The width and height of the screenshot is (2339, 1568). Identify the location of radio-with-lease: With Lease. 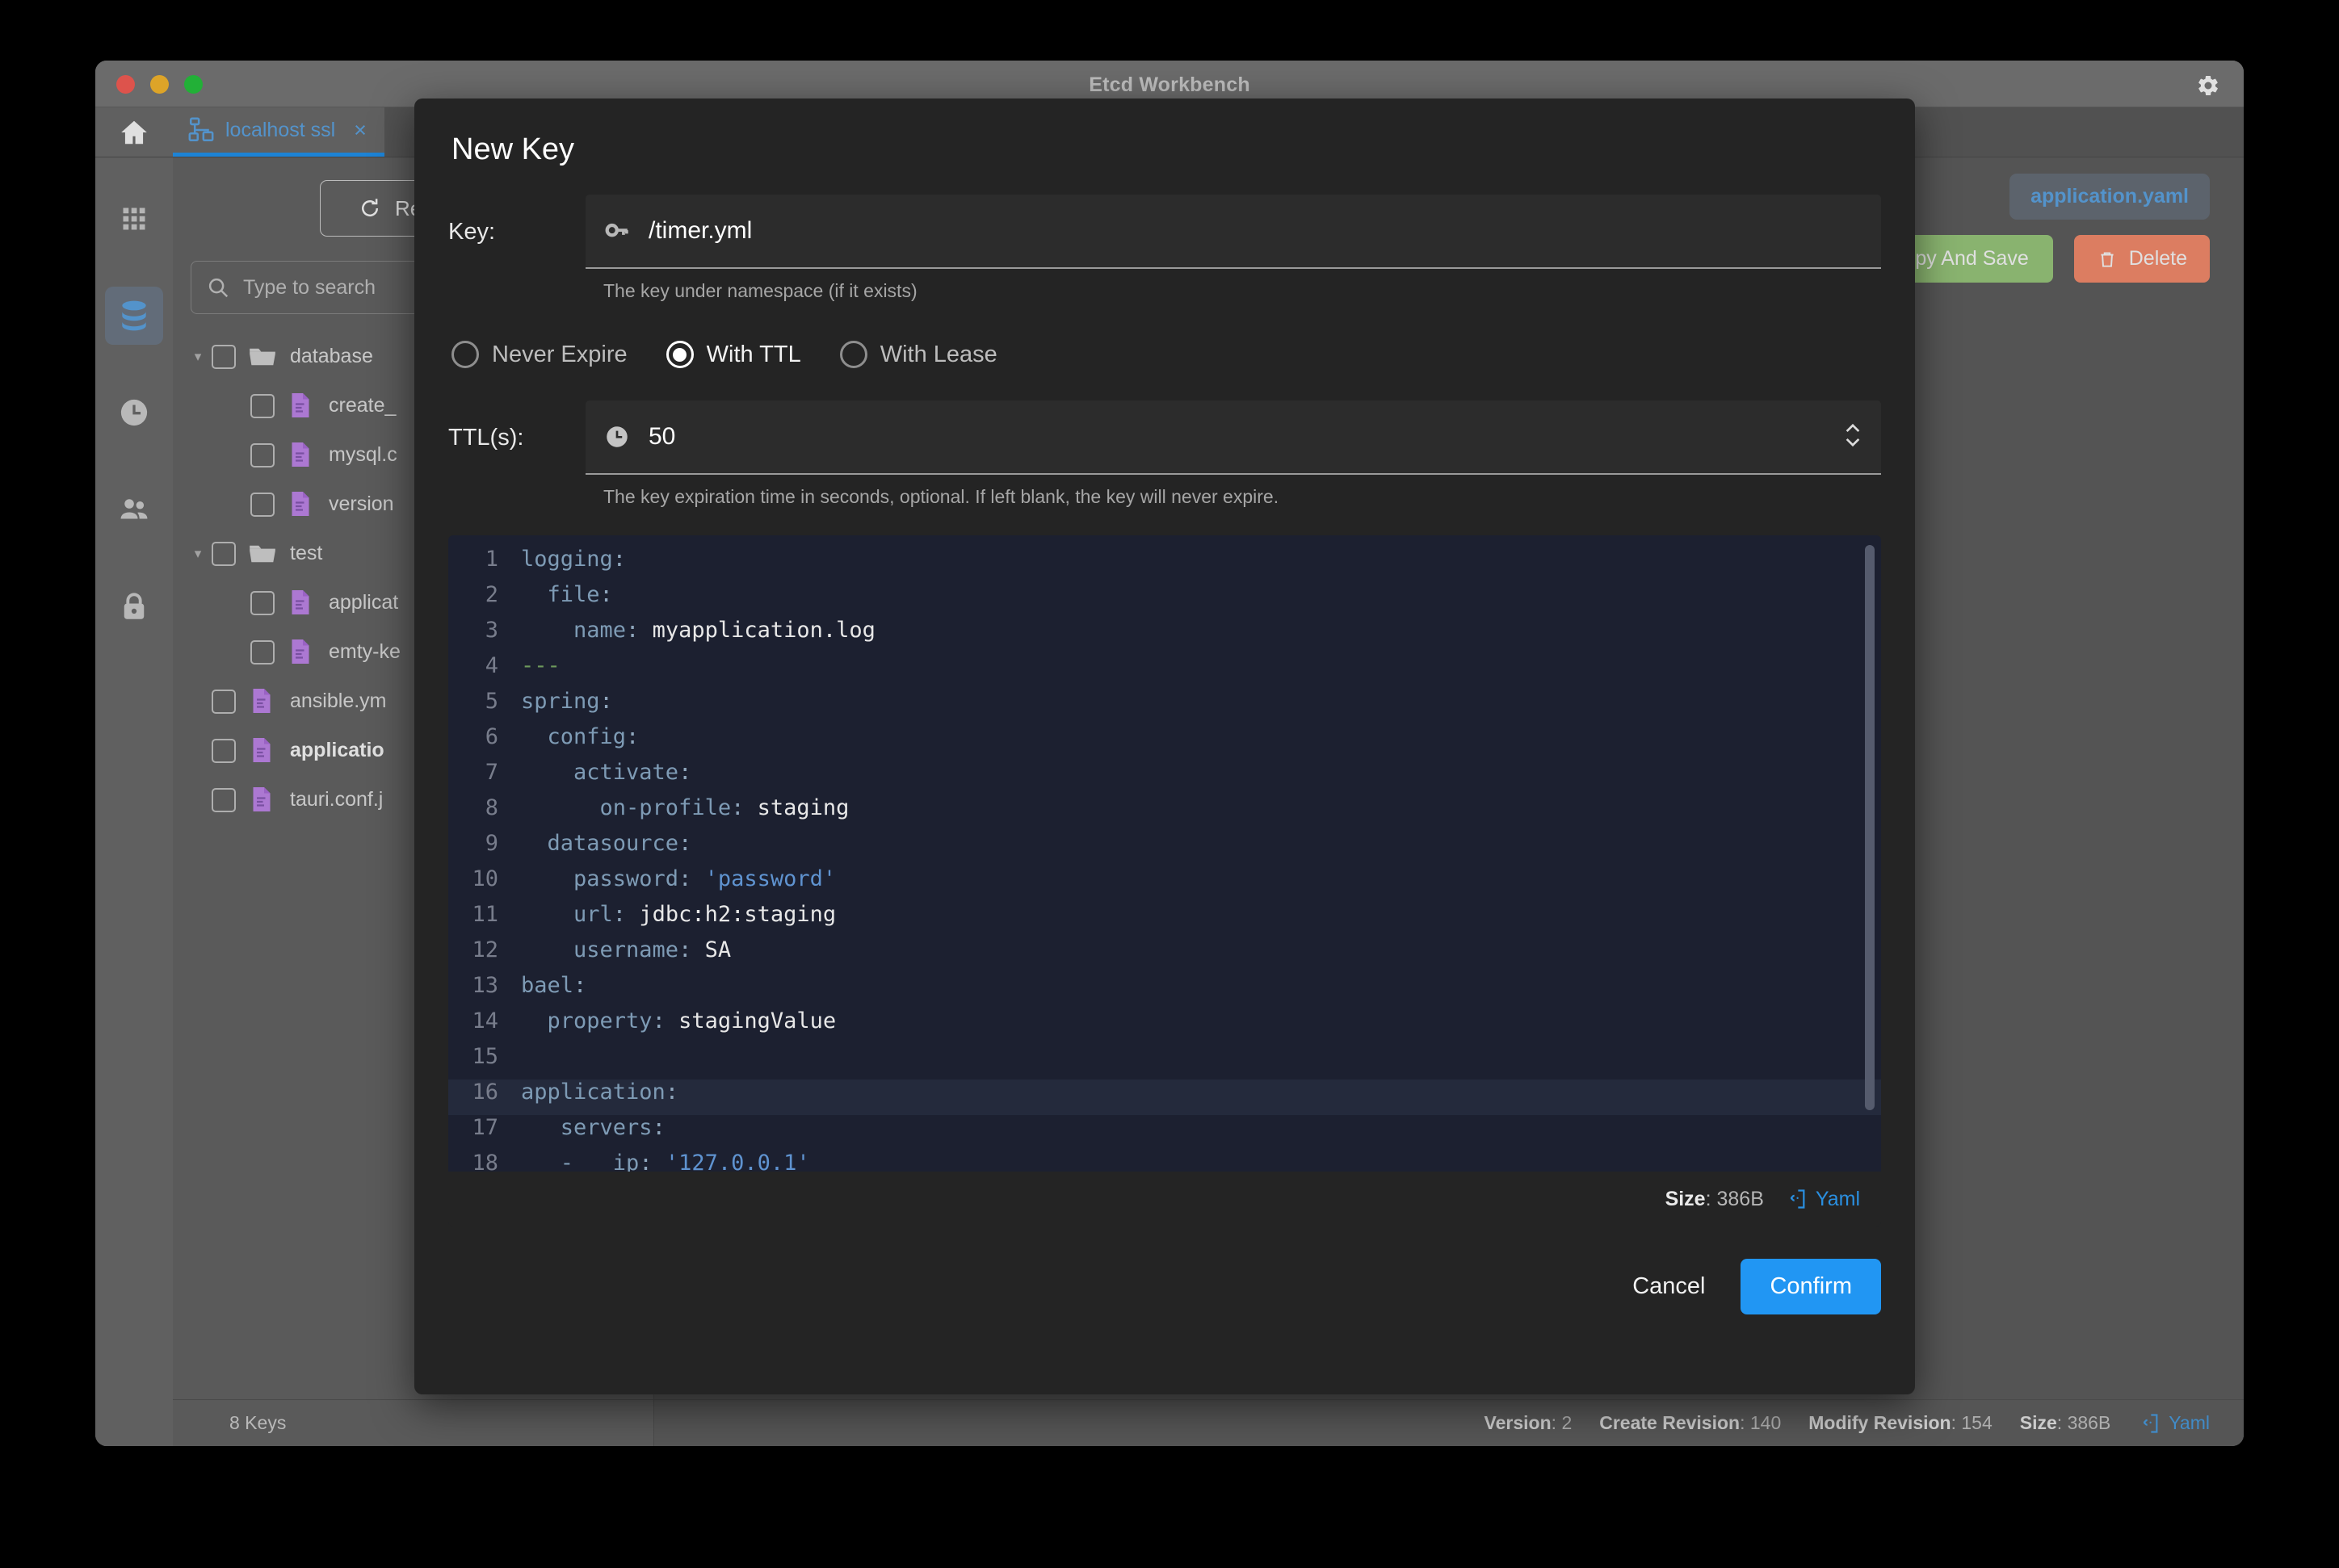
(918, 354).